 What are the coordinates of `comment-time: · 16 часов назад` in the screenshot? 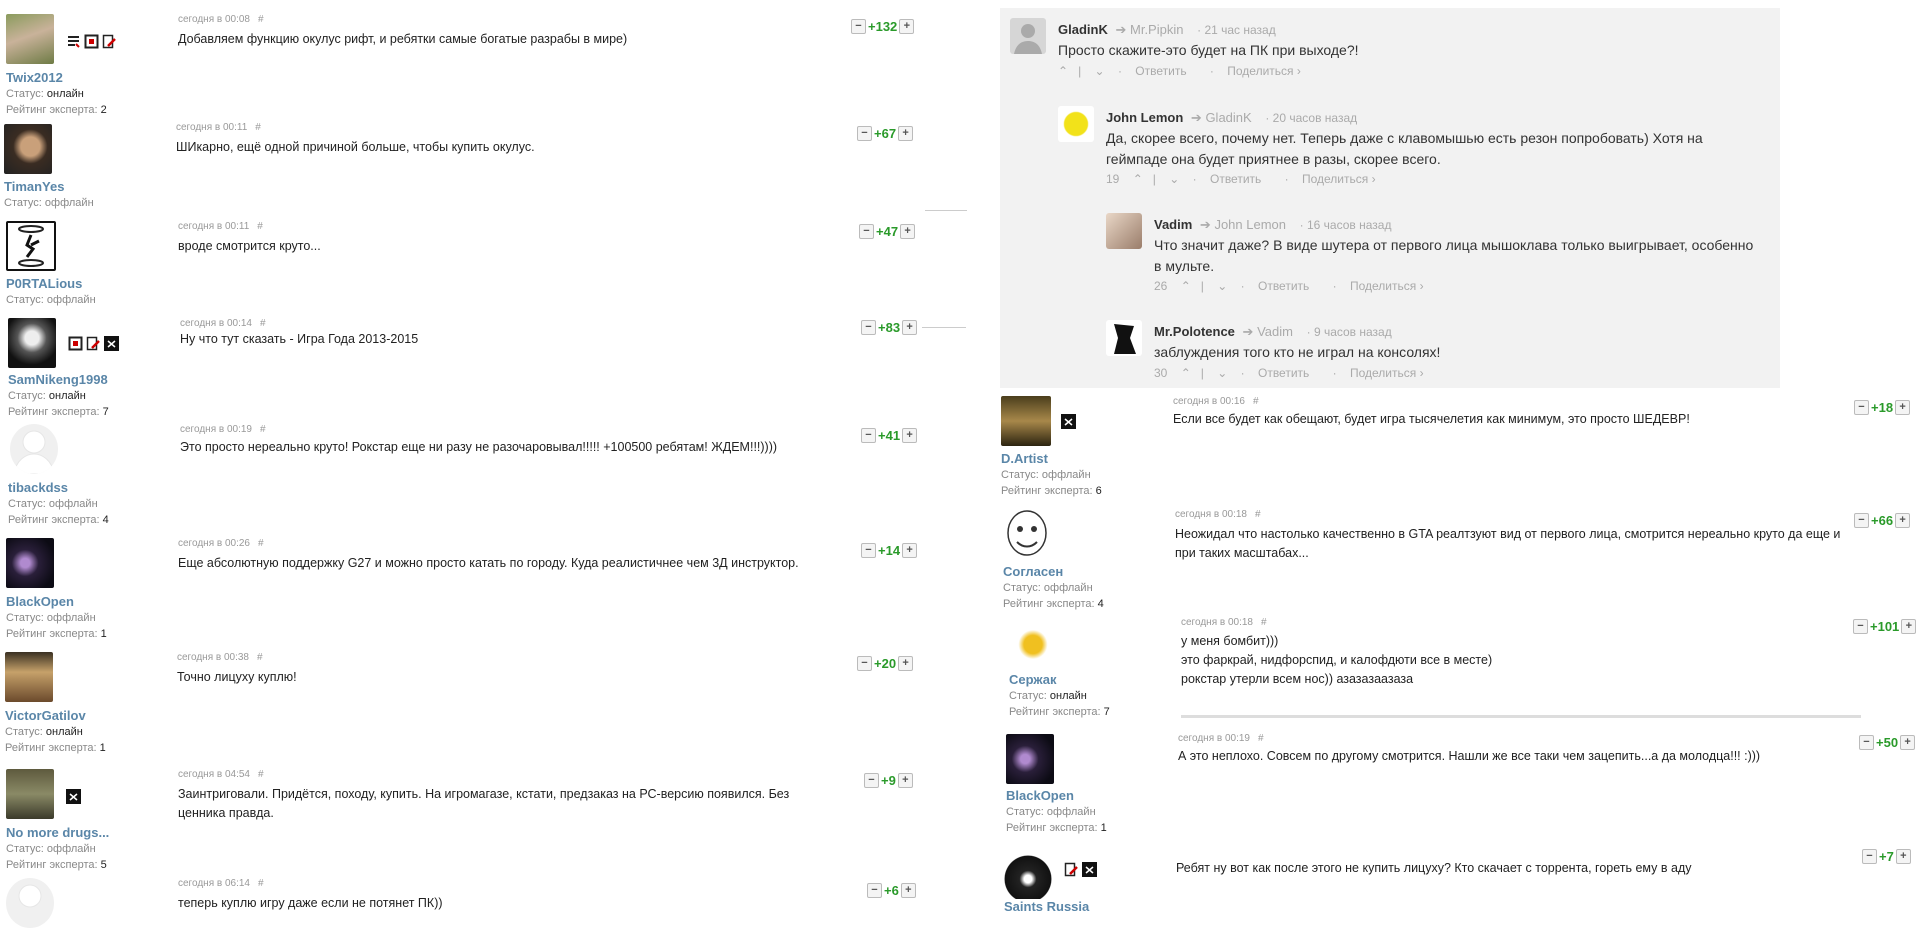 It's located at (1346, 225).